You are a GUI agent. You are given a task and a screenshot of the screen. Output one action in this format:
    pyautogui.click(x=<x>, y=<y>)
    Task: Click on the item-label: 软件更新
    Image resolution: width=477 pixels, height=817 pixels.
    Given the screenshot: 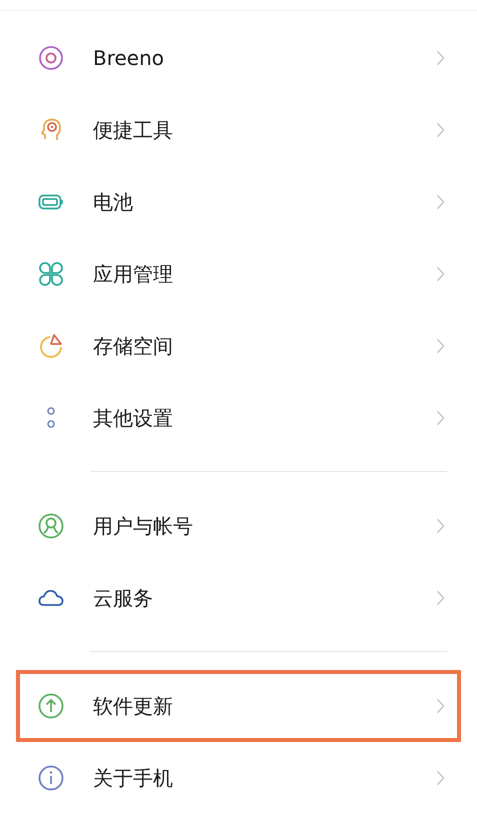 What is the action you would take?
    pyautogui.click(x=133, y=706)
    